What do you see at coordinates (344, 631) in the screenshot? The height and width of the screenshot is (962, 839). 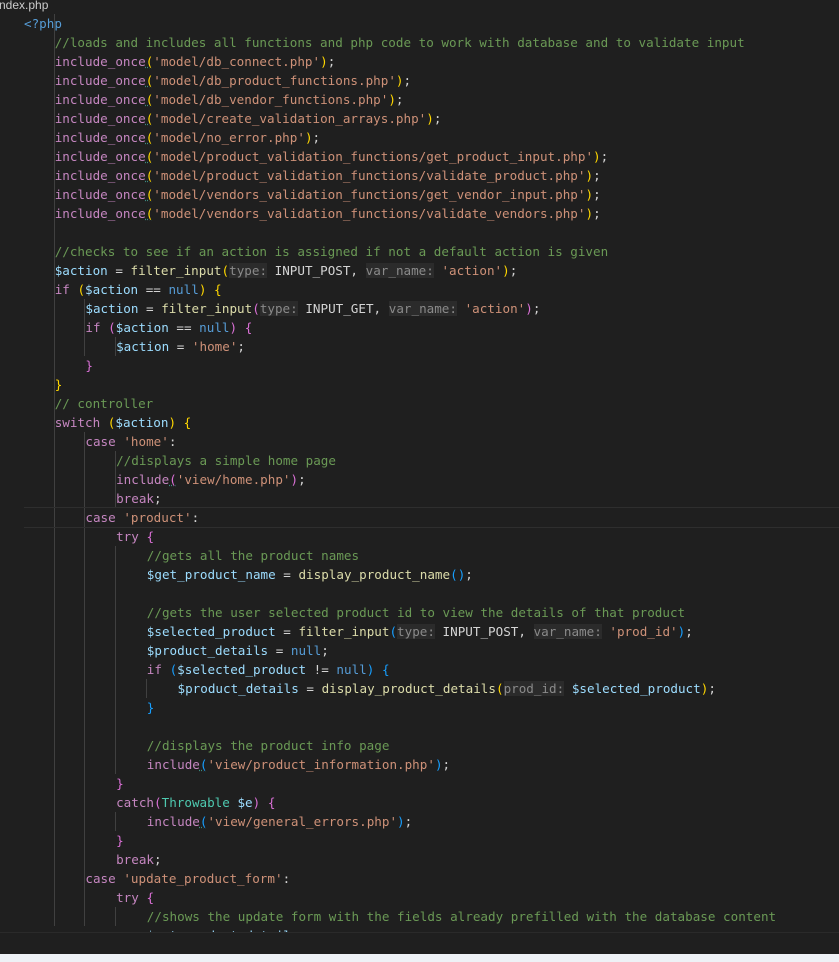 I see `code-token: filter_input` at bounding box center [344, 631].